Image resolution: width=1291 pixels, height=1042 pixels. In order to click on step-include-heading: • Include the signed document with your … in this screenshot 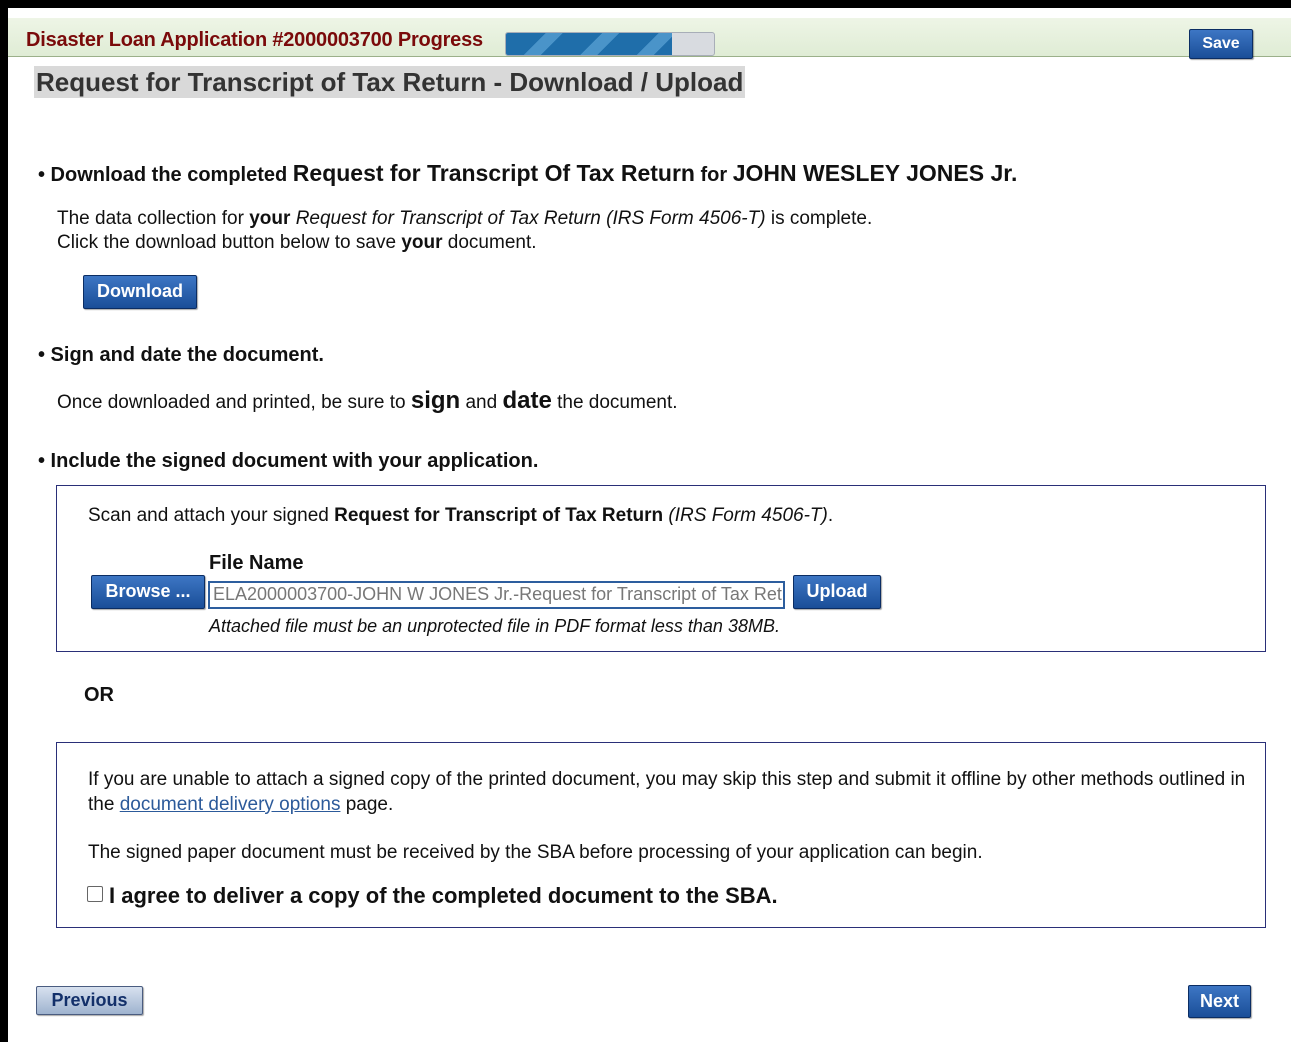, I will do `click(288, 461)`.